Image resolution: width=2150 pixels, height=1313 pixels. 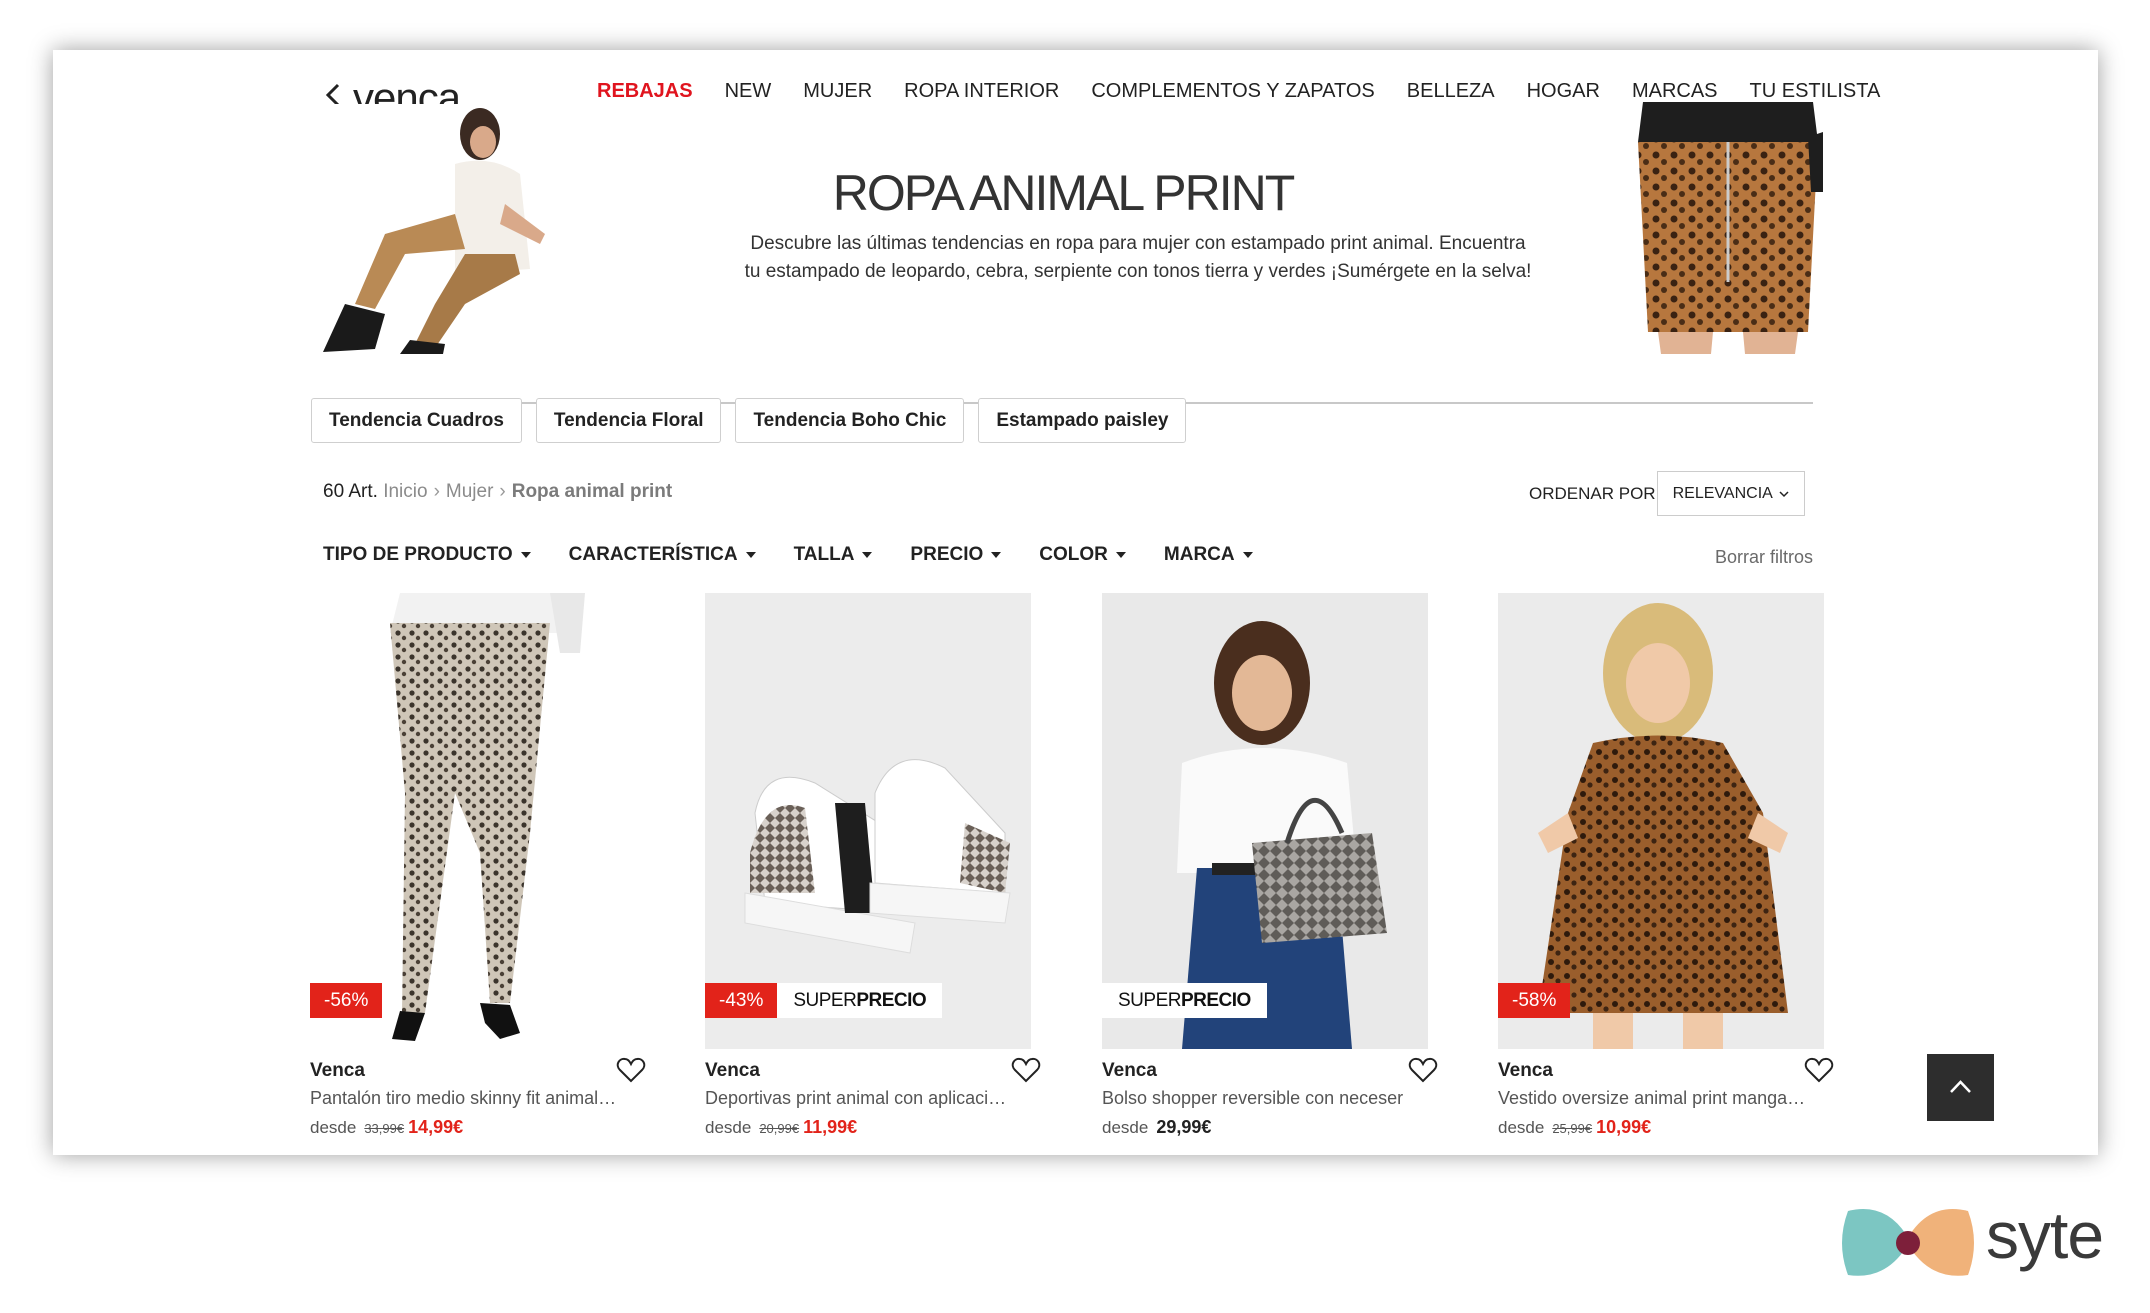 What do you see at coordinates (436, 1127) in the screenshot?
I see `sale-price: 14,99€` at bounding box center [436, 1127].